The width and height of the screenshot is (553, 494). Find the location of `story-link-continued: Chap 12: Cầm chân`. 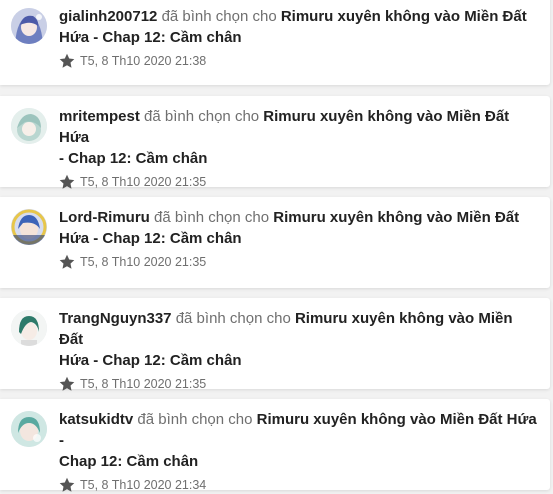

story-link-continued: Chap 12: Cầm chân is located at coordinates (128, 461).